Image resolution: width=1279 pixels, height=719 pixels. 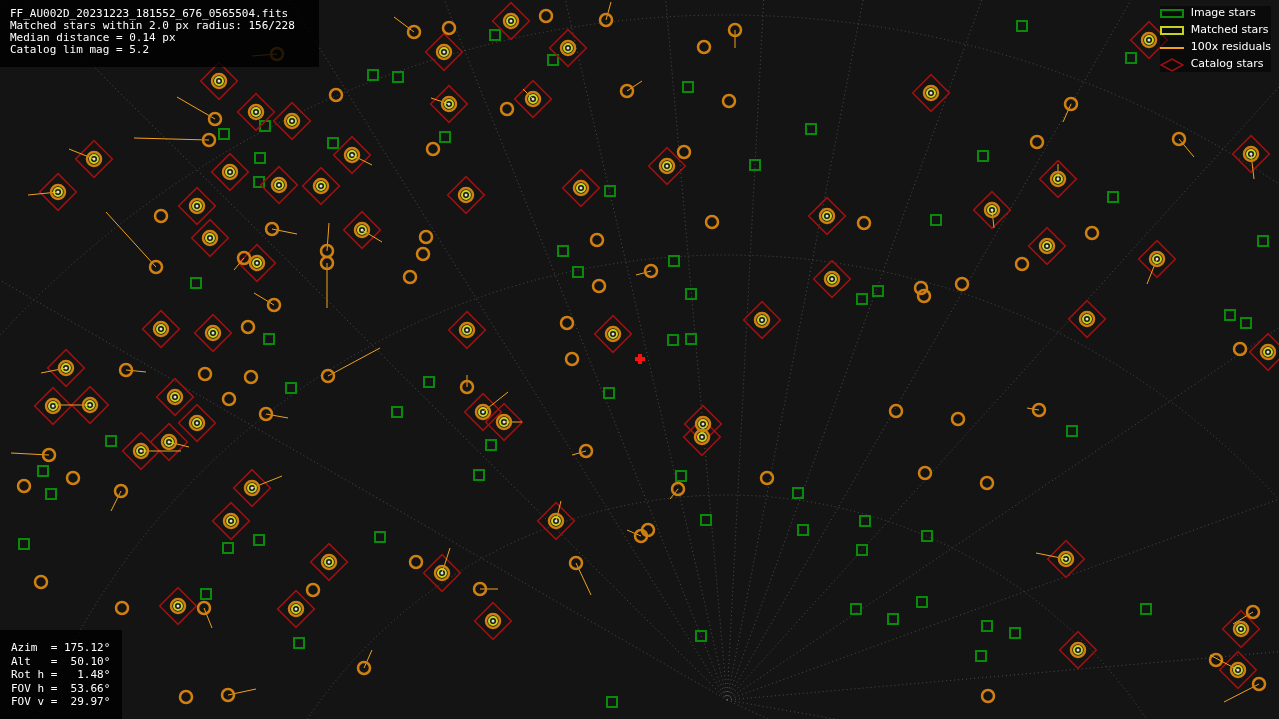 What do you see at coordinates (150, 14) in the screenshot?
I see `info-text: FF_AU002D_20231223_181552_676_0565504.fits` at bounding box center [150, 14].